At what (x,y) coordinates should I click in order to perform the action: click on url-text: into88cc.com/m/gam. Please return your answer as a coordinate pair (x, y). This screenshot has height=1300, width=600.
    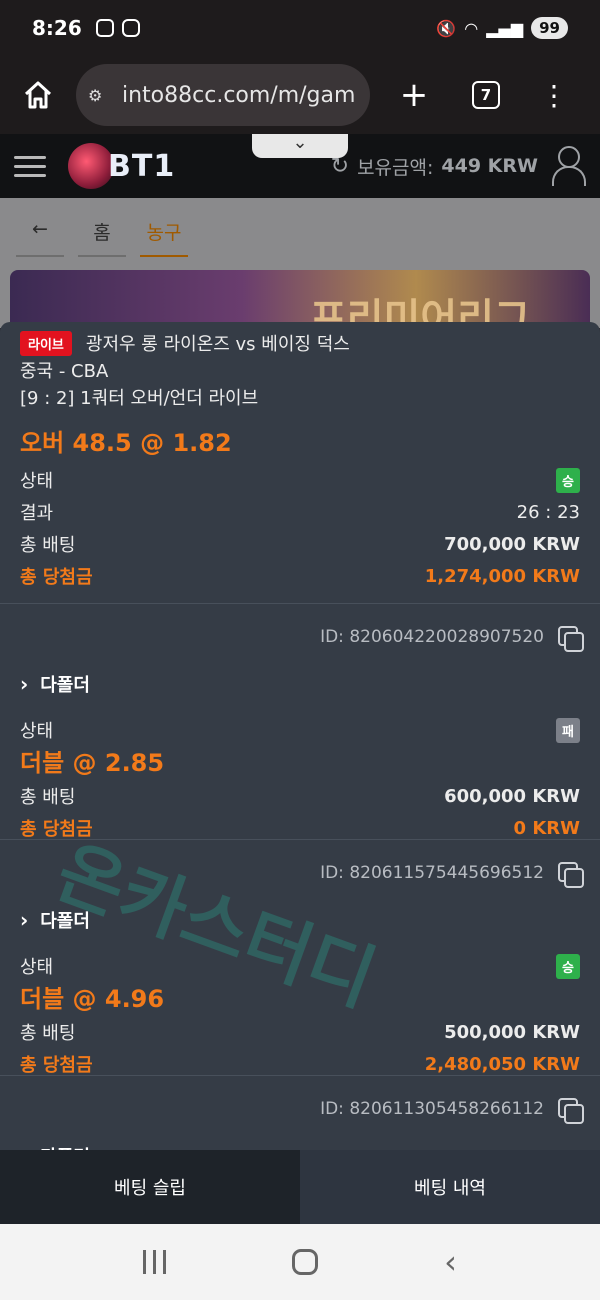
    Looking at the image, I should click on (239, 95).